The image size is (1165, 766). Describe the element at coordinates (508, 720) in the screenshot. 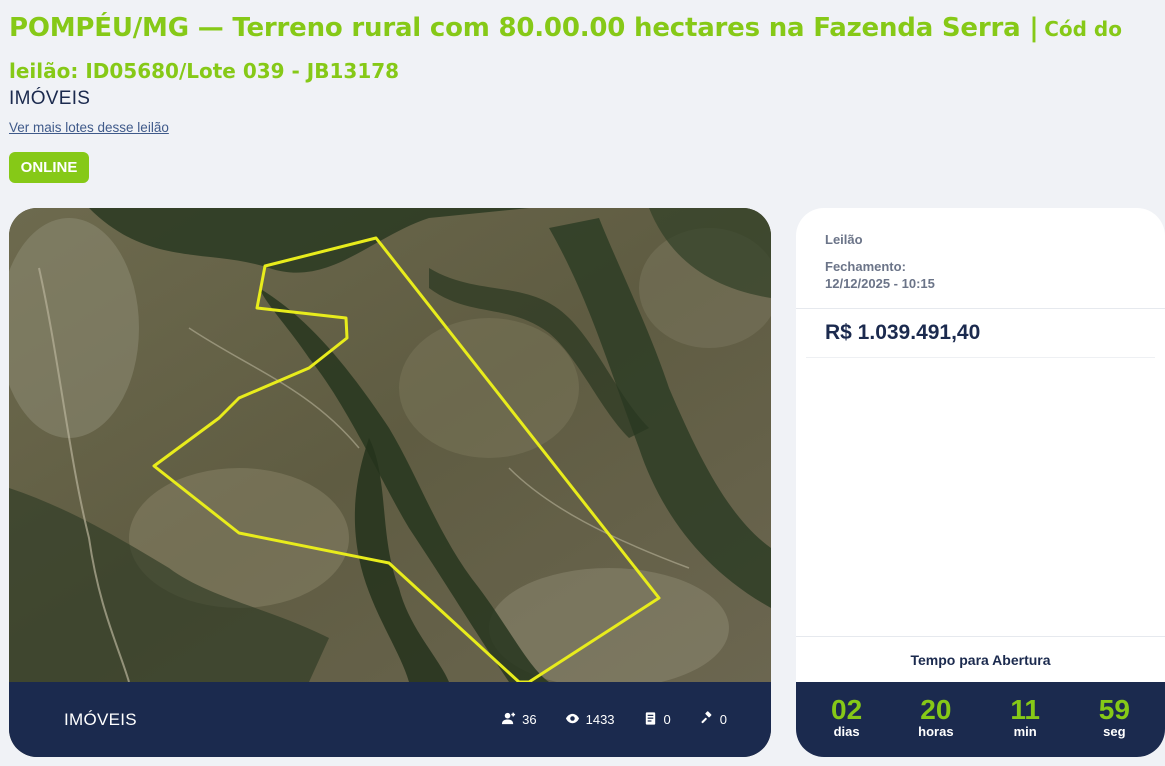

I see `user-plus-icon` at that location.